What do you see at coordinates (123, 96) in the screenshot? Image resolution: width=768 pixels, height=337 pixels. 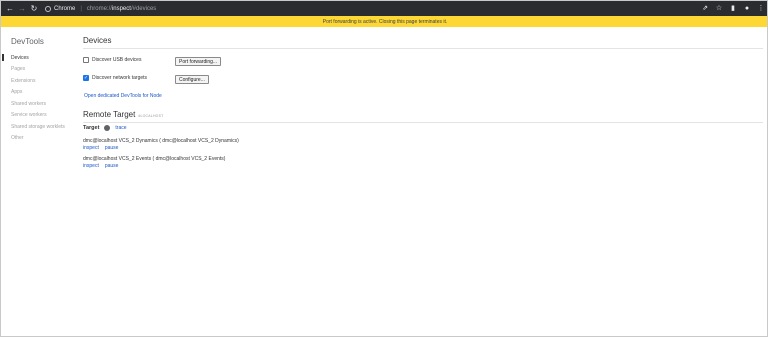 I see `open-node-devtools-link: Open dedicated DevTools for Node` at bounding box center [123, 96].